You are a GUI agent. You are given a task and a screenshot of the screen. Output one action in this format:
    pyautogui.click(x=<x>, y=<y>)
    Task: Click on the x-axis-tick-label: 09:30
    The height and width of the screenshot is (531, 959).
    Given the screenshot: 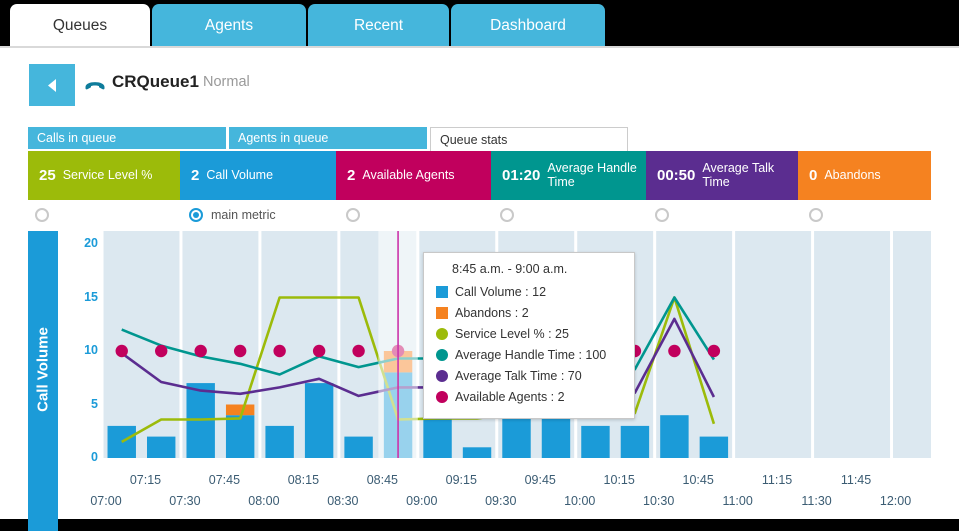 What is the action you would take?
    pyautogui.click(x=500, y=501)
    